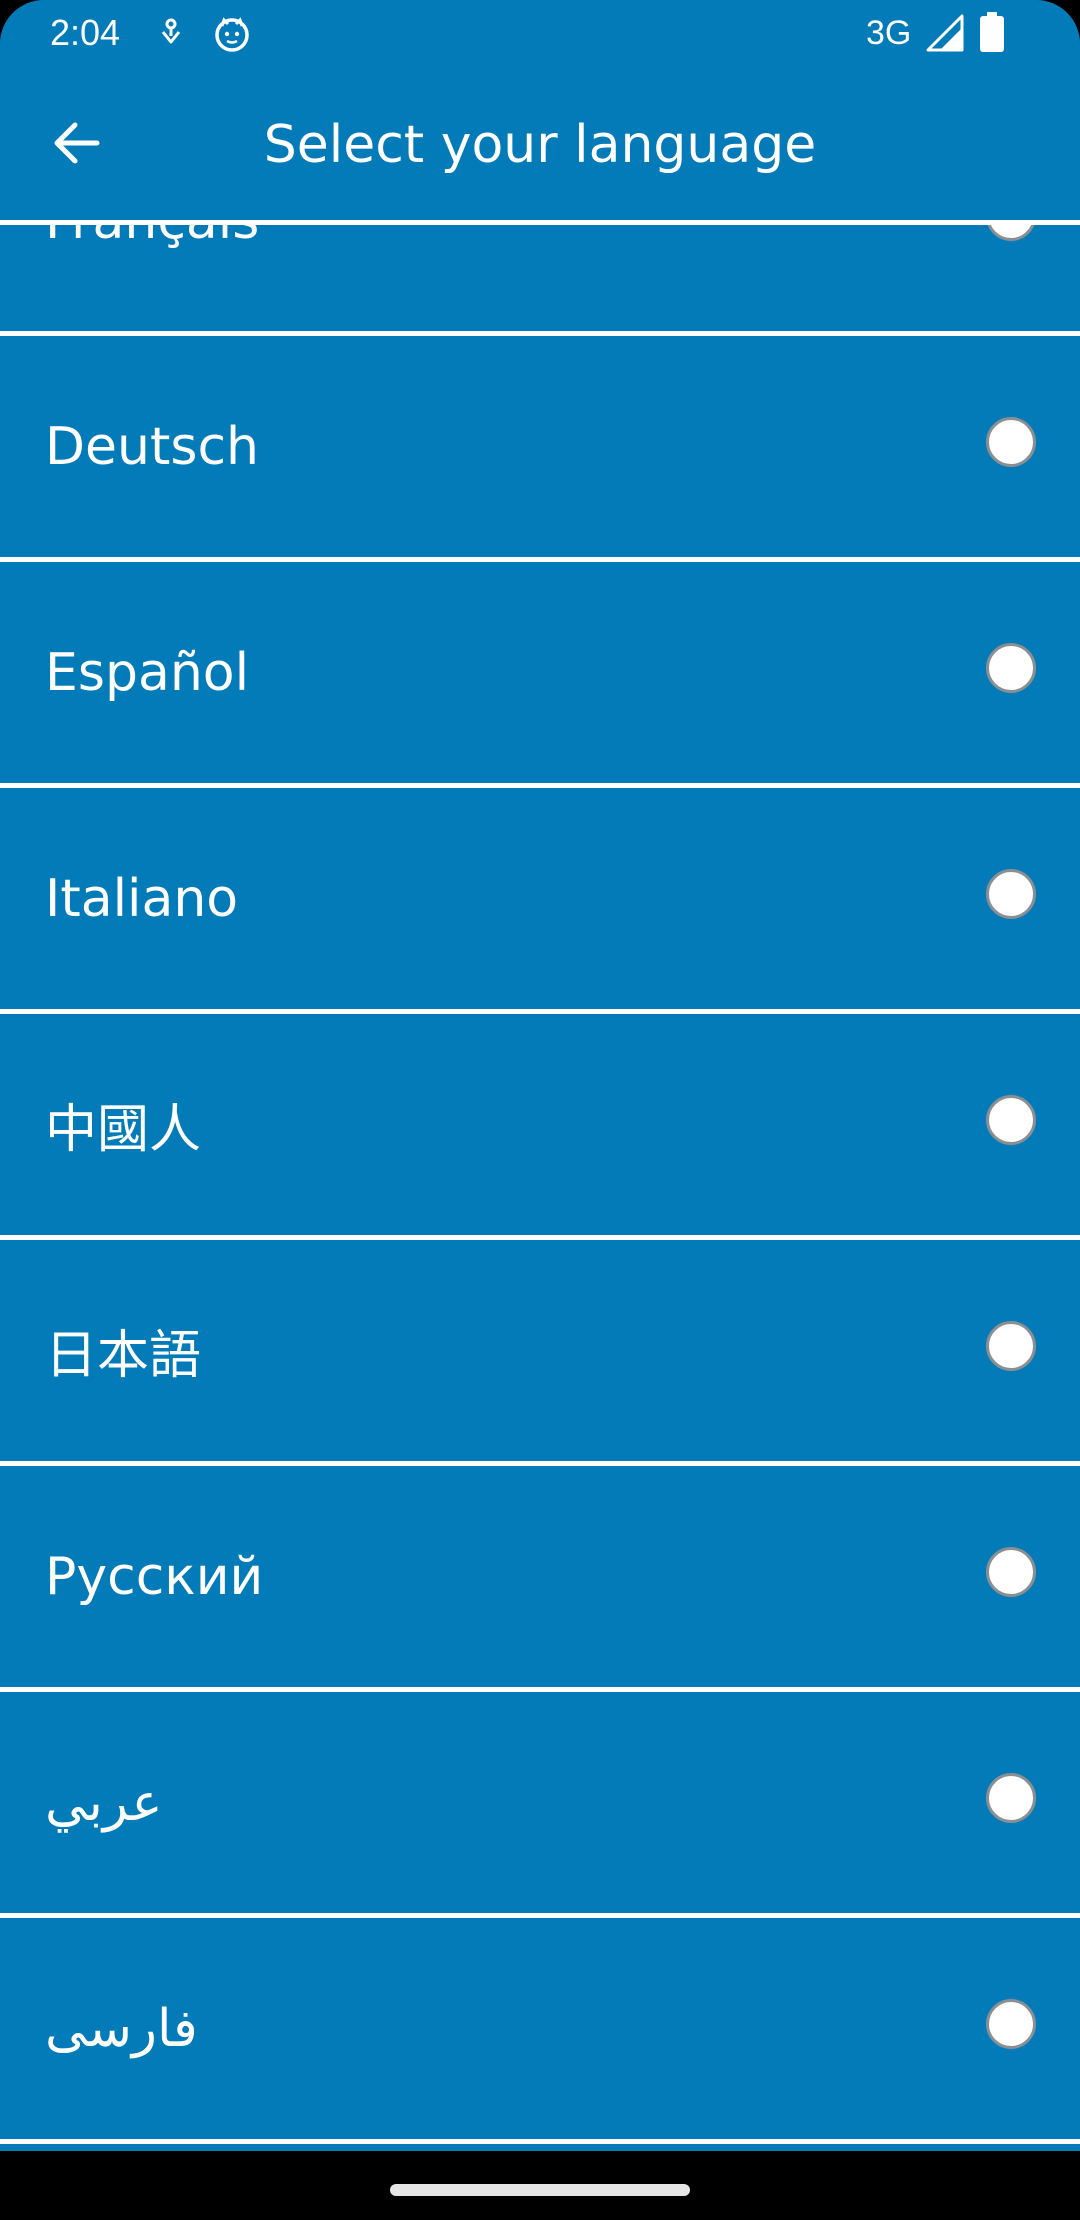 This screenshot has width=1080, height=2220. I want to click on app-bar-divider, so click(540, 222).